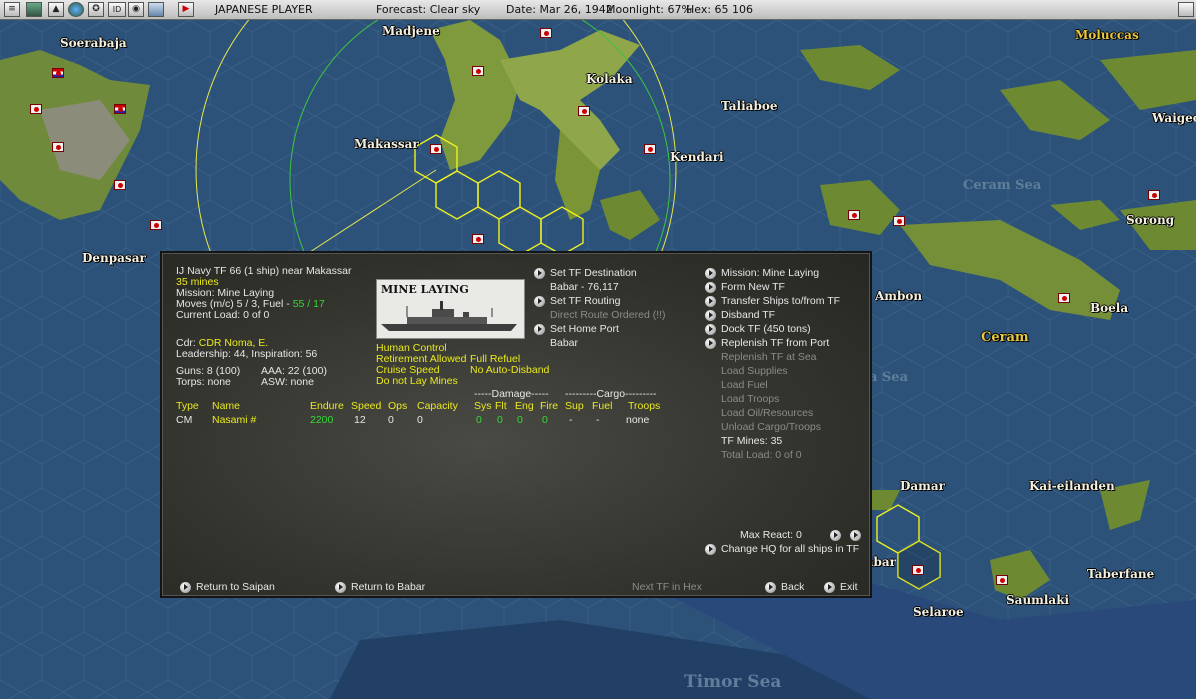  What do you see at coordinates (391, 420) in the screenshot?
I see `row-ops: 0` at bounding box center [391, 420].